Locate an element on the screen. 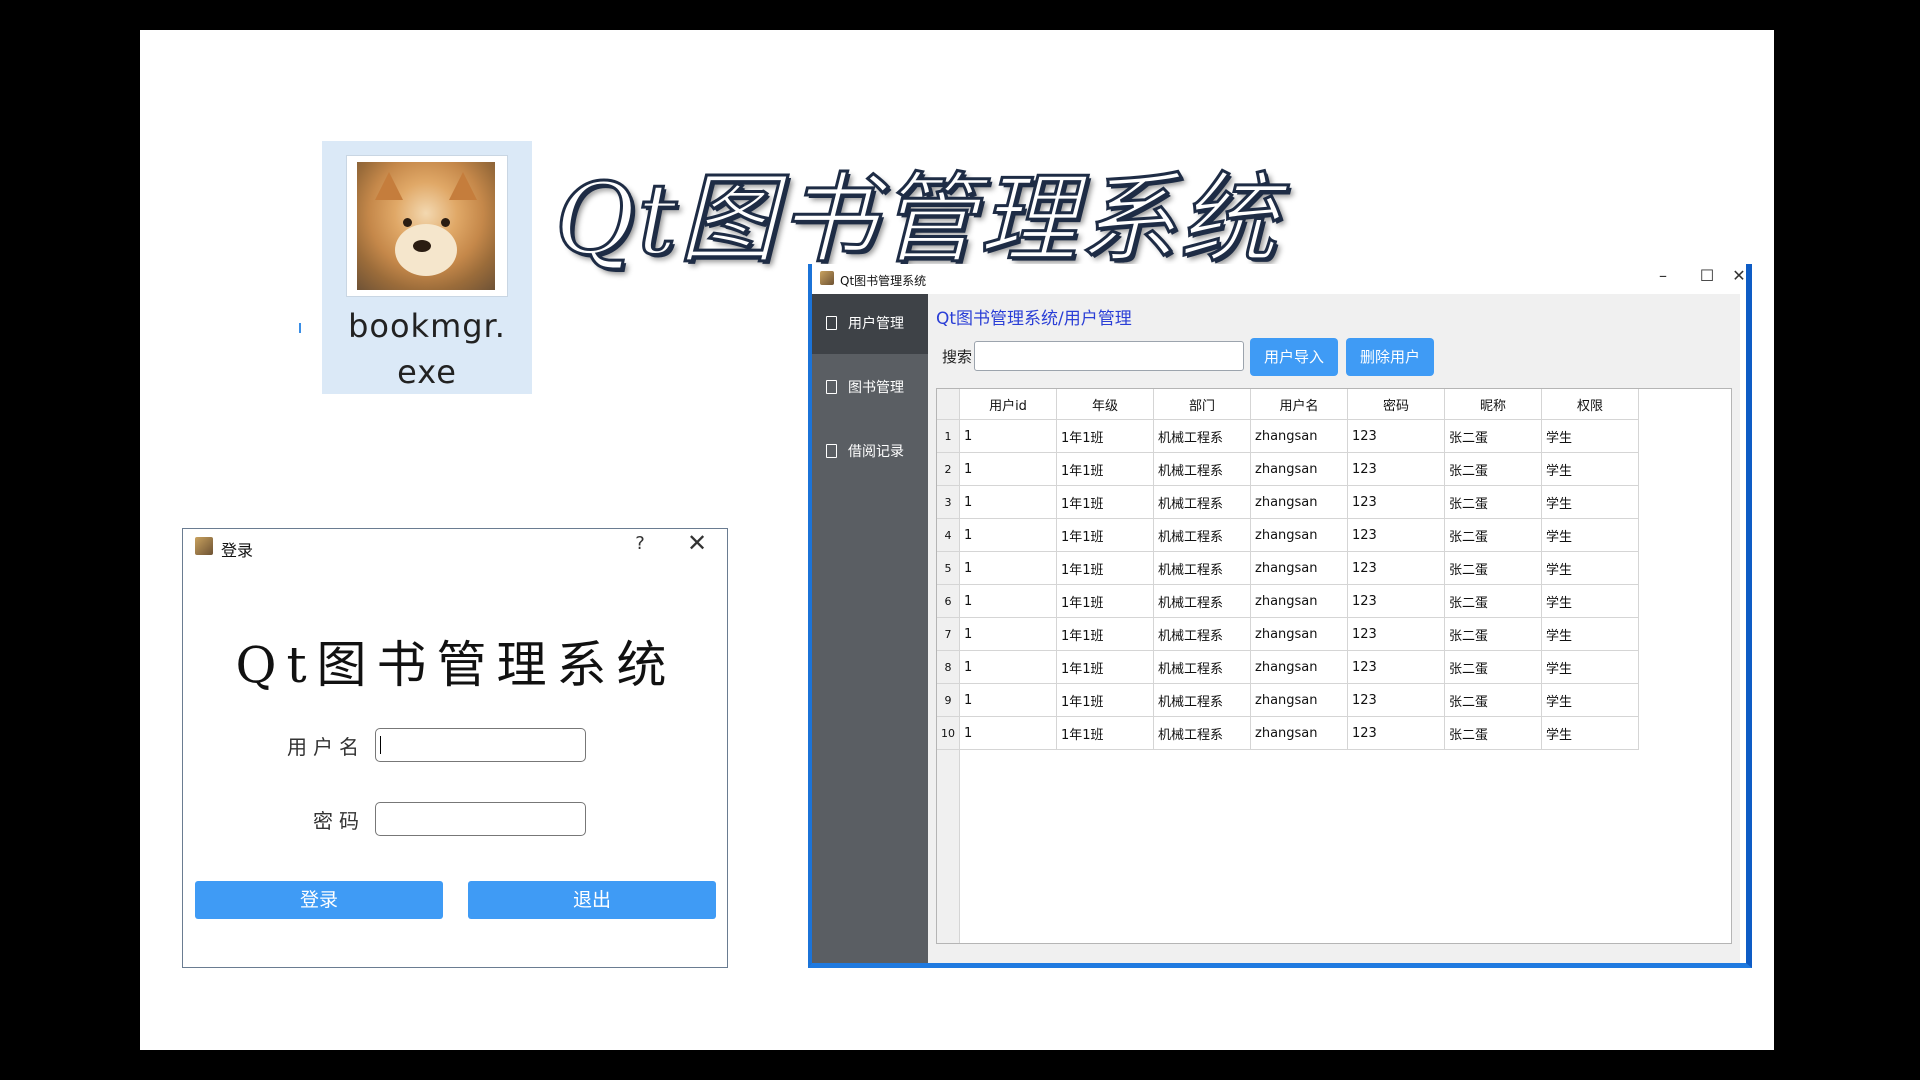 This screenshot has height=1080, width=1920. column-header: 密码 is located at coordinates (1396, 404).